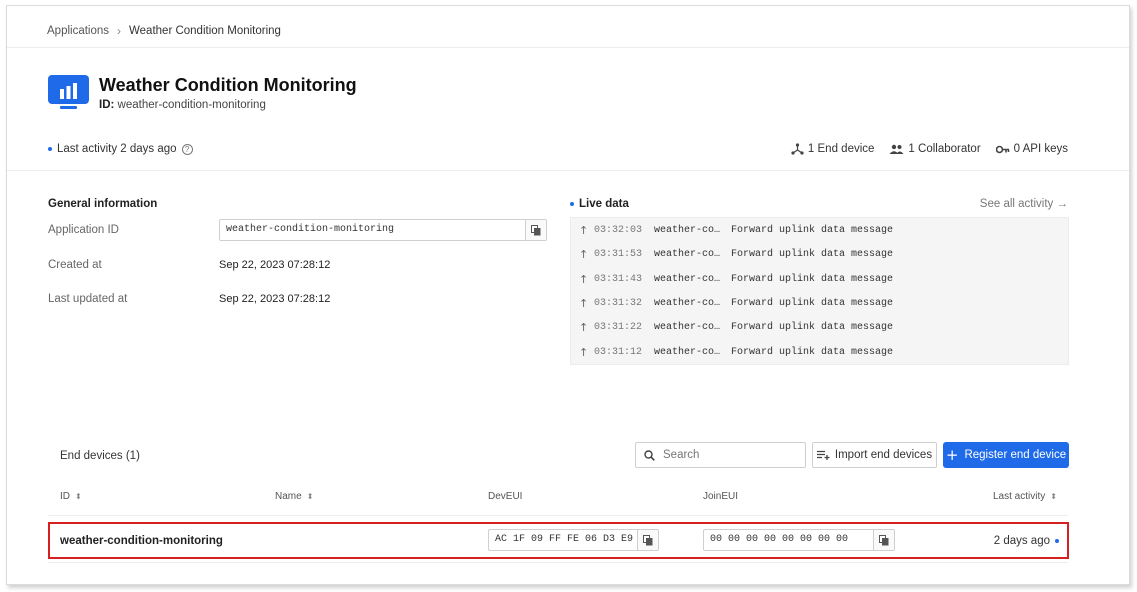 Image resolution: width=1137 pixels, height=592 pixels. Describe the element at coordinates (71, 496) in the screenshot. I see `column-header-id: ID ⬍` at that location.